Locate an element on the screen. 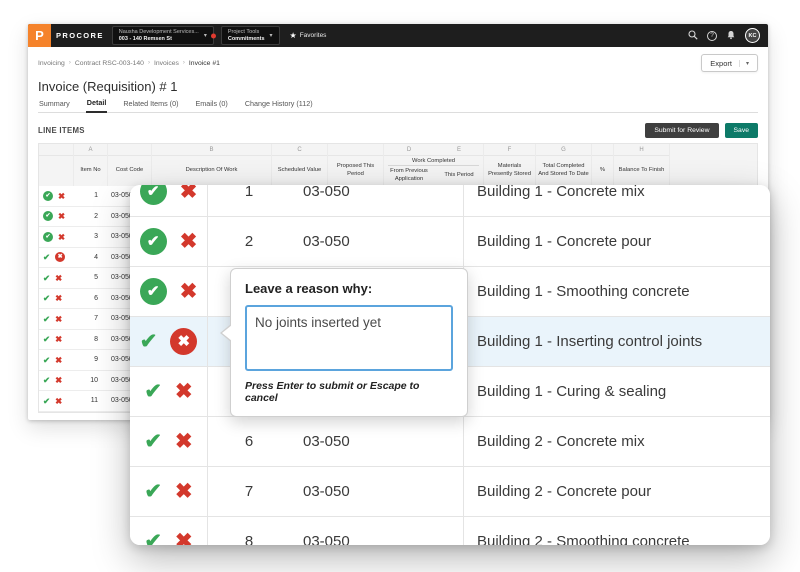  tab-summary: Summary is located at coordinates (54, 104).